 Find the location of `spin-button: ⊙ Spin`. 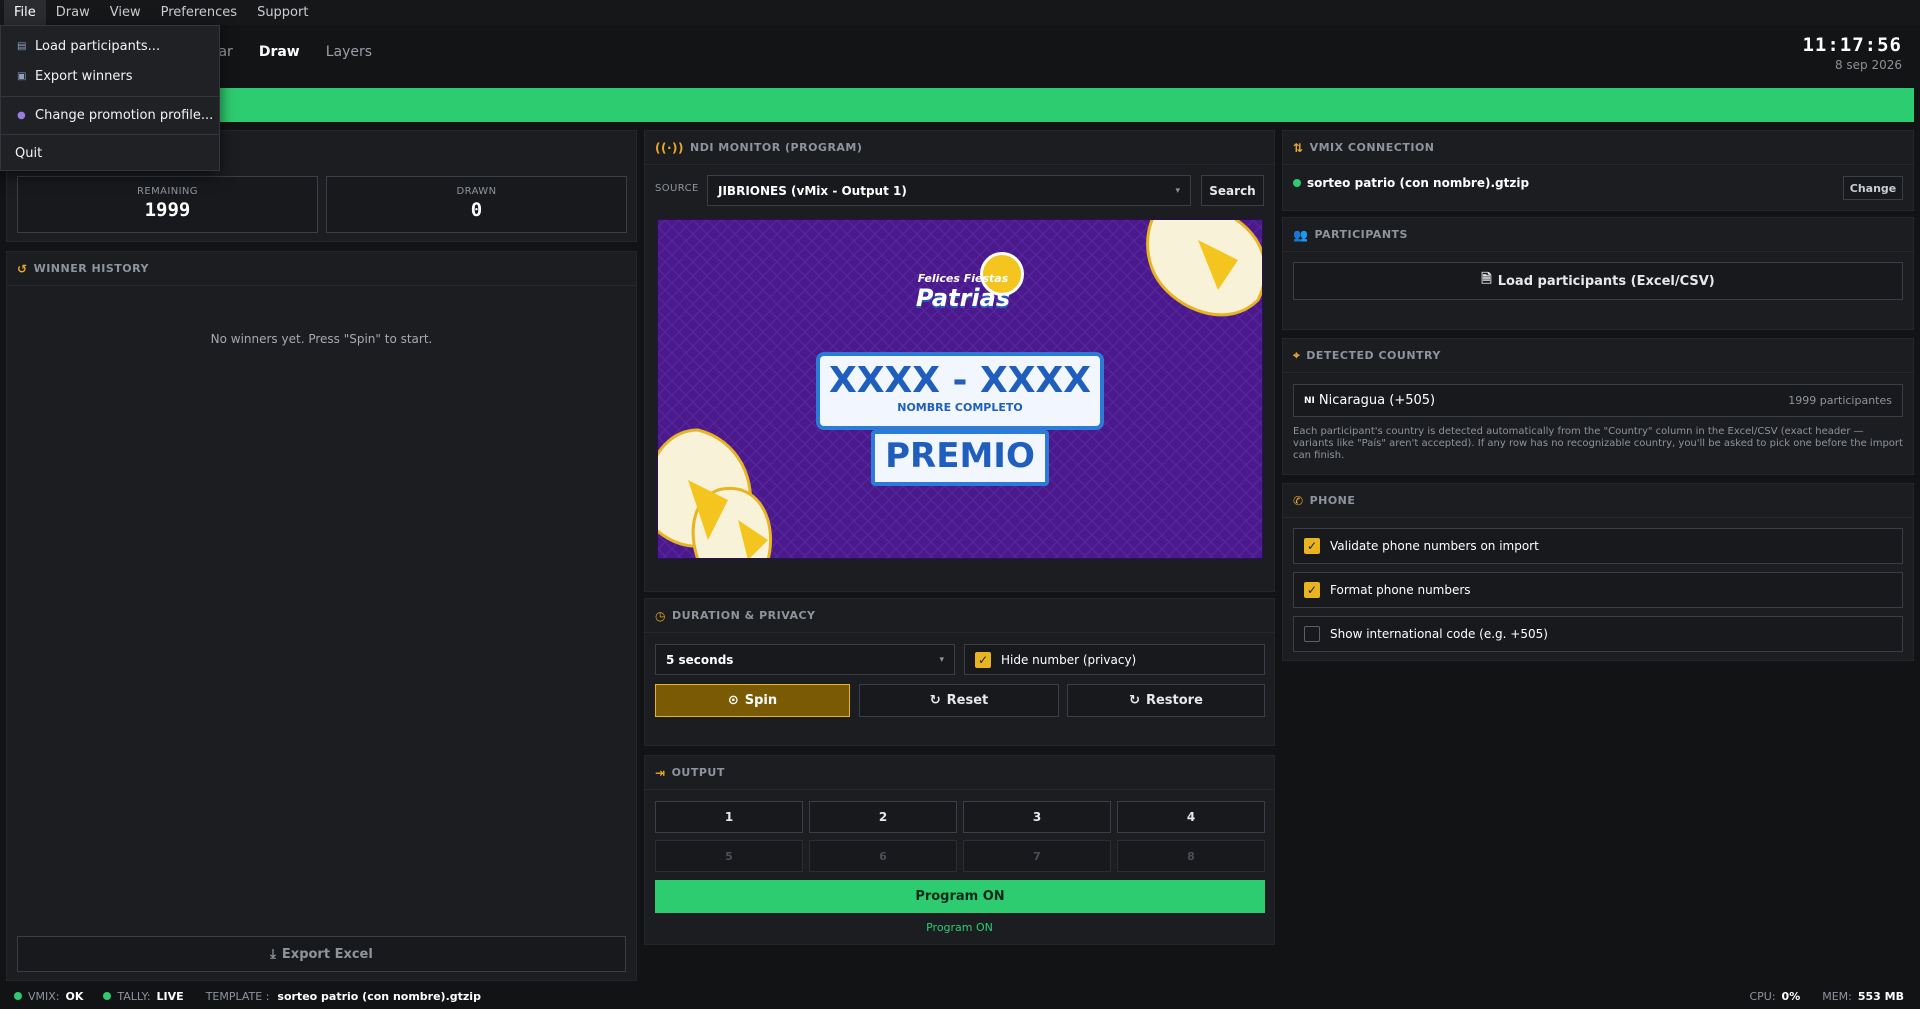

spin-button: ⊙ Spin is located at coordinates (752, 700).